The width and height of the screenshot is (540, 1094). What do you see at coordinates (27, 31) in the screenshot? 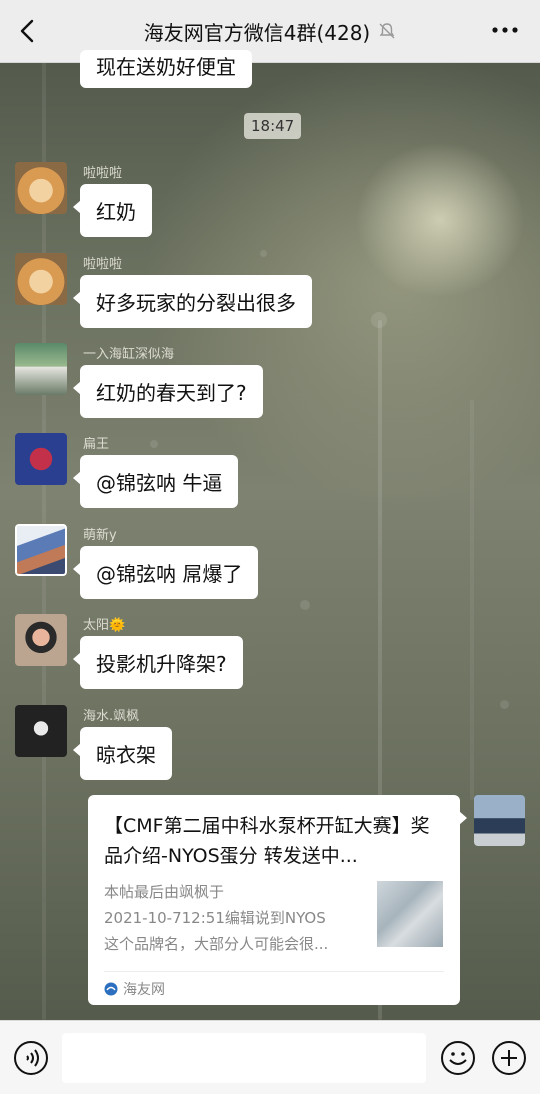
I see `chevron-left-icon` at bounding box center [27, 31].